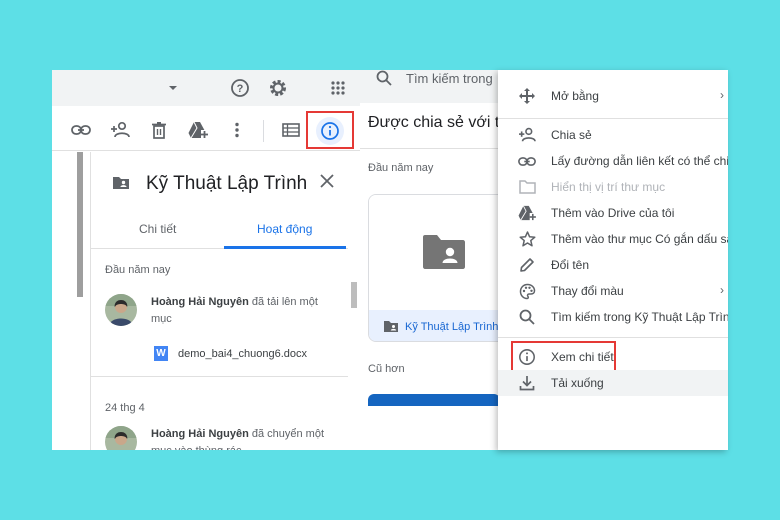  Describe the element at coordinates (157, 229) in the screenshot. I see `tab-details: Chi tiết` at that location.